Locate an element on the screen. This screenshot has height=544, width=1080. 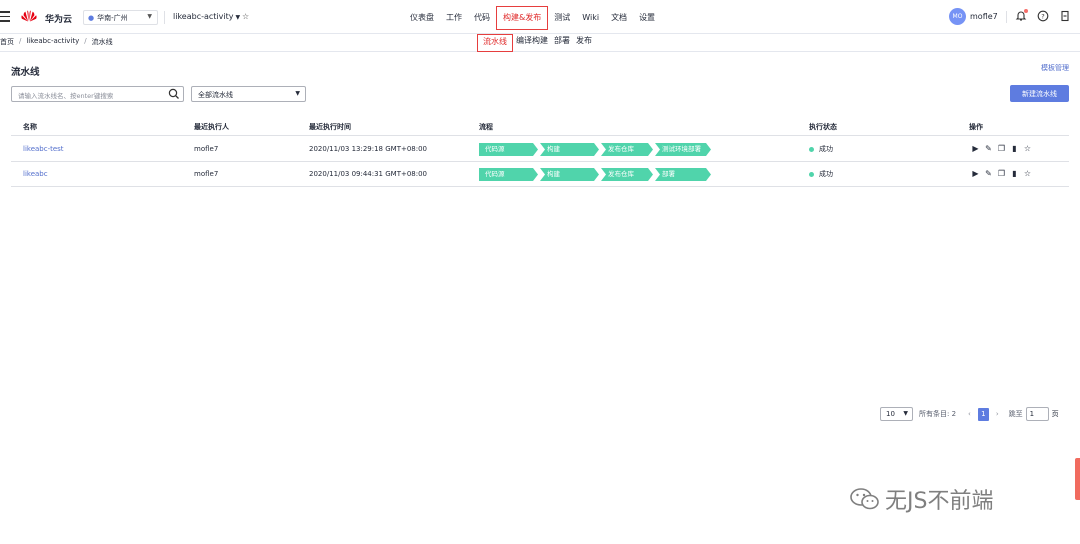
nav-item-1: 工作 is located at coordinates (454, 18).